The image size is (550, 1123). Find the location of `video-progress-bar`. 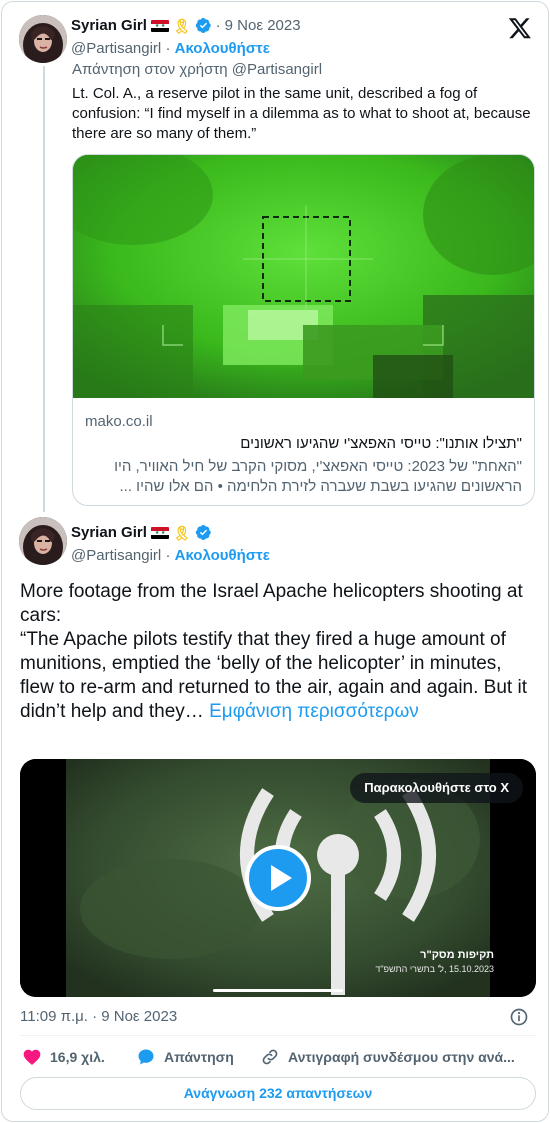

video-progress-bar is located at coordinates (278, 990).